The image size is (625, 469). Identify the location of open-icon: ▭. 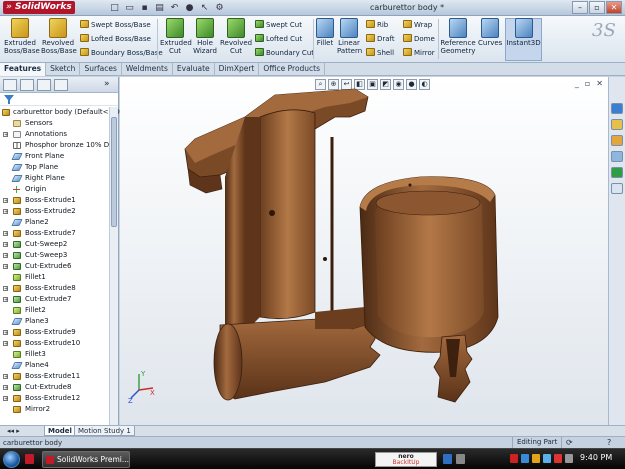
(129, 8).